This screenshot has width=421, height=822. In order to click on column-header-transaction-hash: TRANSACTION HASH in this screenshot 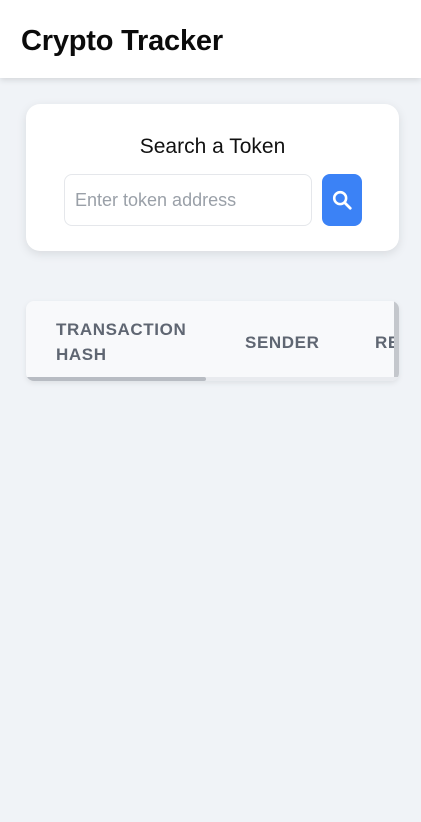, I will do `click(131, 342)`.